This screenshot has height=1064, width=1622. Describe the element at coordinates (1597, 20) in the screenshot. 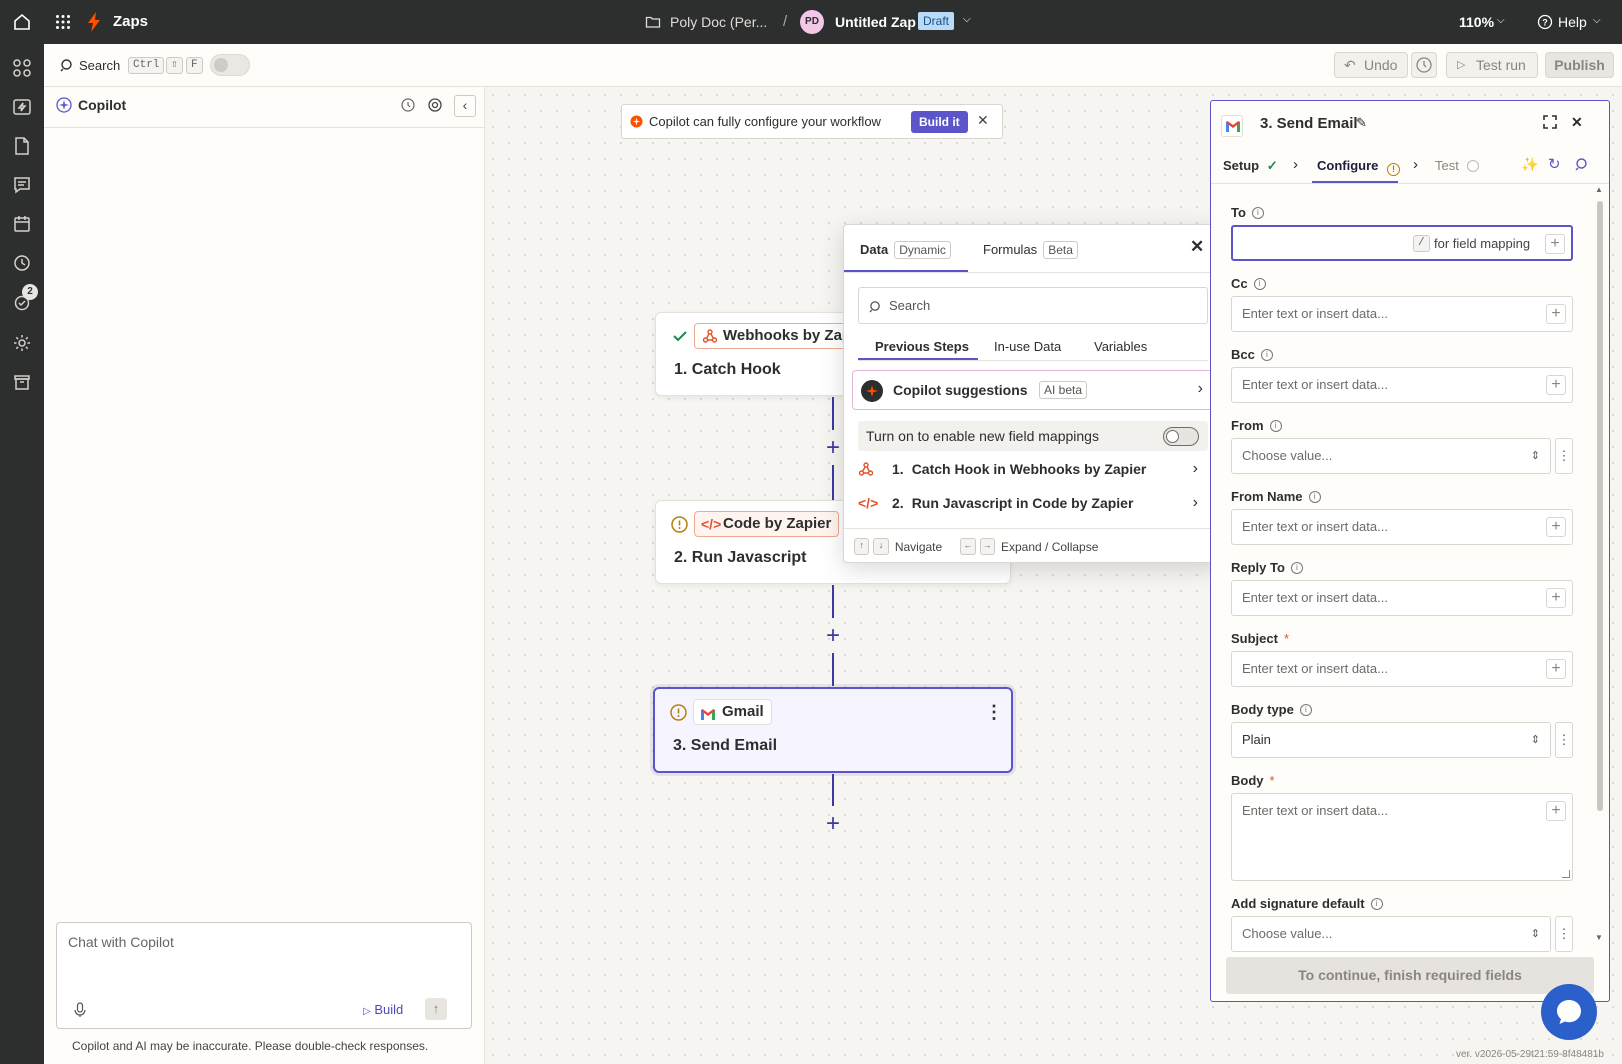

I see `help-chevron-down-icon: ⌵` at that location.